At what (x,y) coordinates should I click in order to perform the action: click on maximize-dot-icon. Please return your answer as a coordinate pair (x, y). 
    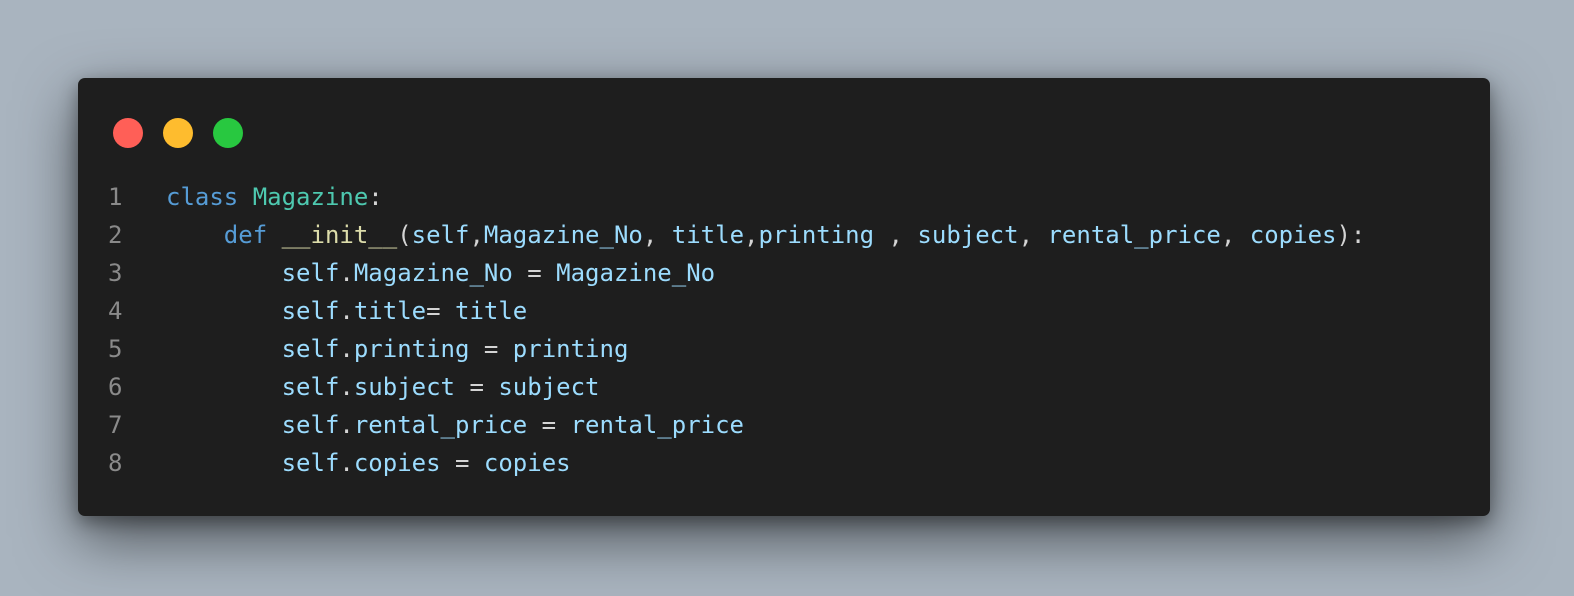
    Looking at the image, I should click on (228, 133).